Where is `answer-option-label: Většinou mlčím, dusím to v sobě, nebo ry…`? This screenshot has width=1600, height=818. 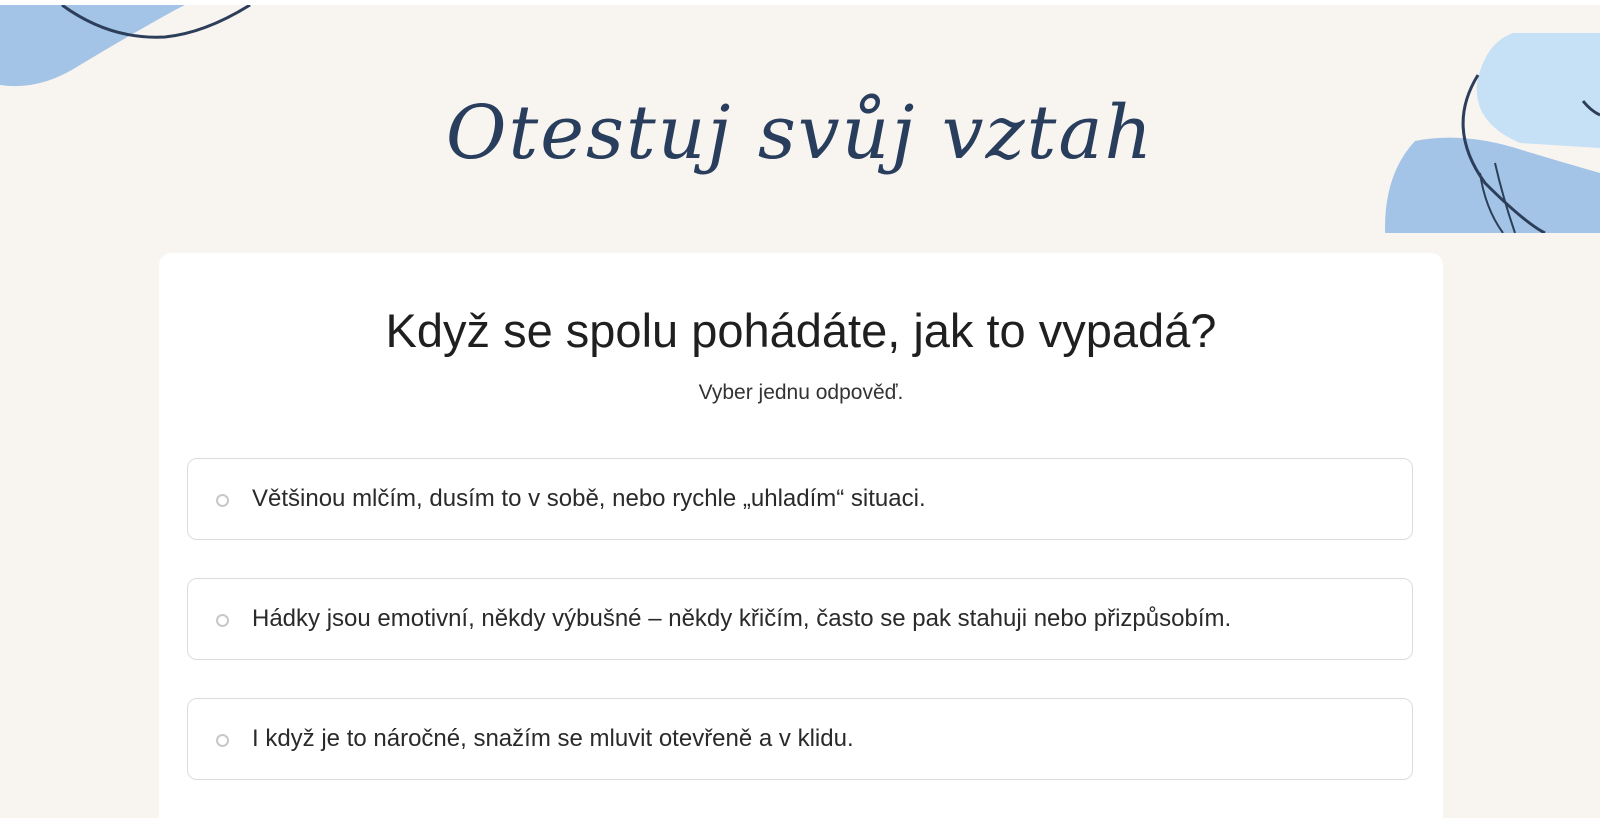 answer-option-label: Většinou mlčím, dusím to v sobě, nebo ry… is located at coordinates (589, 498).